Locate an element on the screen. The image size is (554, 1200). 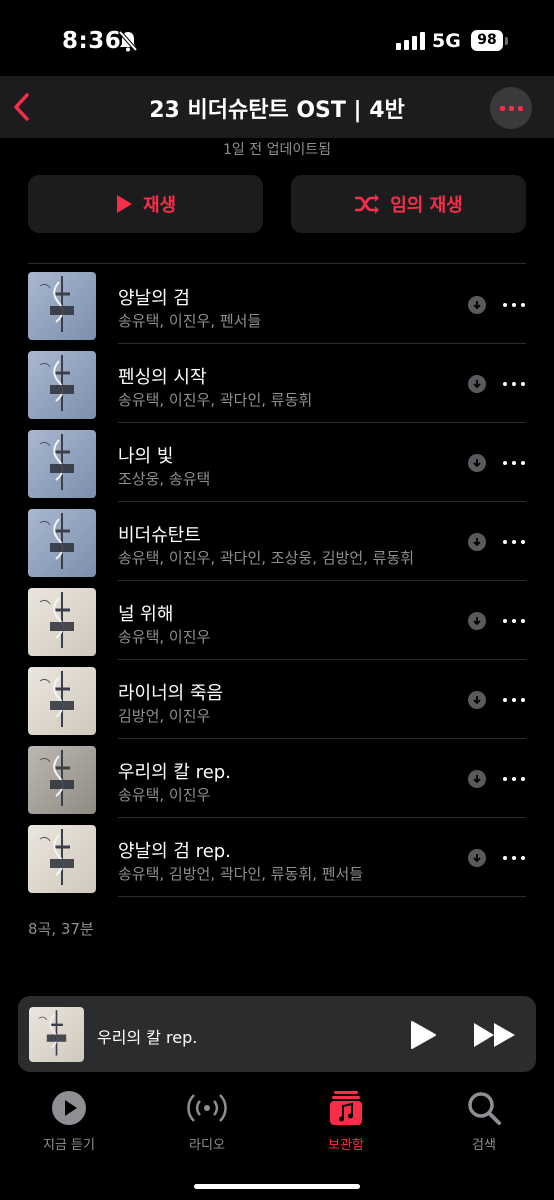
track-row: 펜싱의 시작송유택, 이진우, 곽다인, 류동휘 is located at coordinates (277, 383).